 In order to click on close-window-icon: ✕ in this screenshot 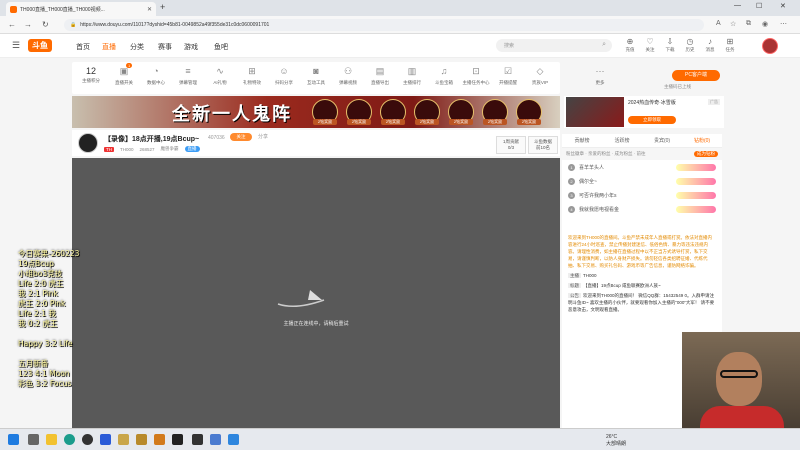, I will do `click(783, 6)`.